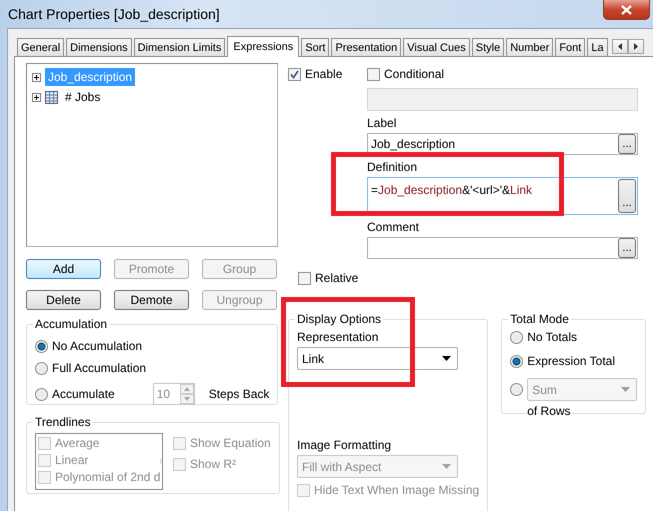 The height and width of the screenshot is (511, 653). I want to click on radio-label: Expression Total, so click(571, 361).